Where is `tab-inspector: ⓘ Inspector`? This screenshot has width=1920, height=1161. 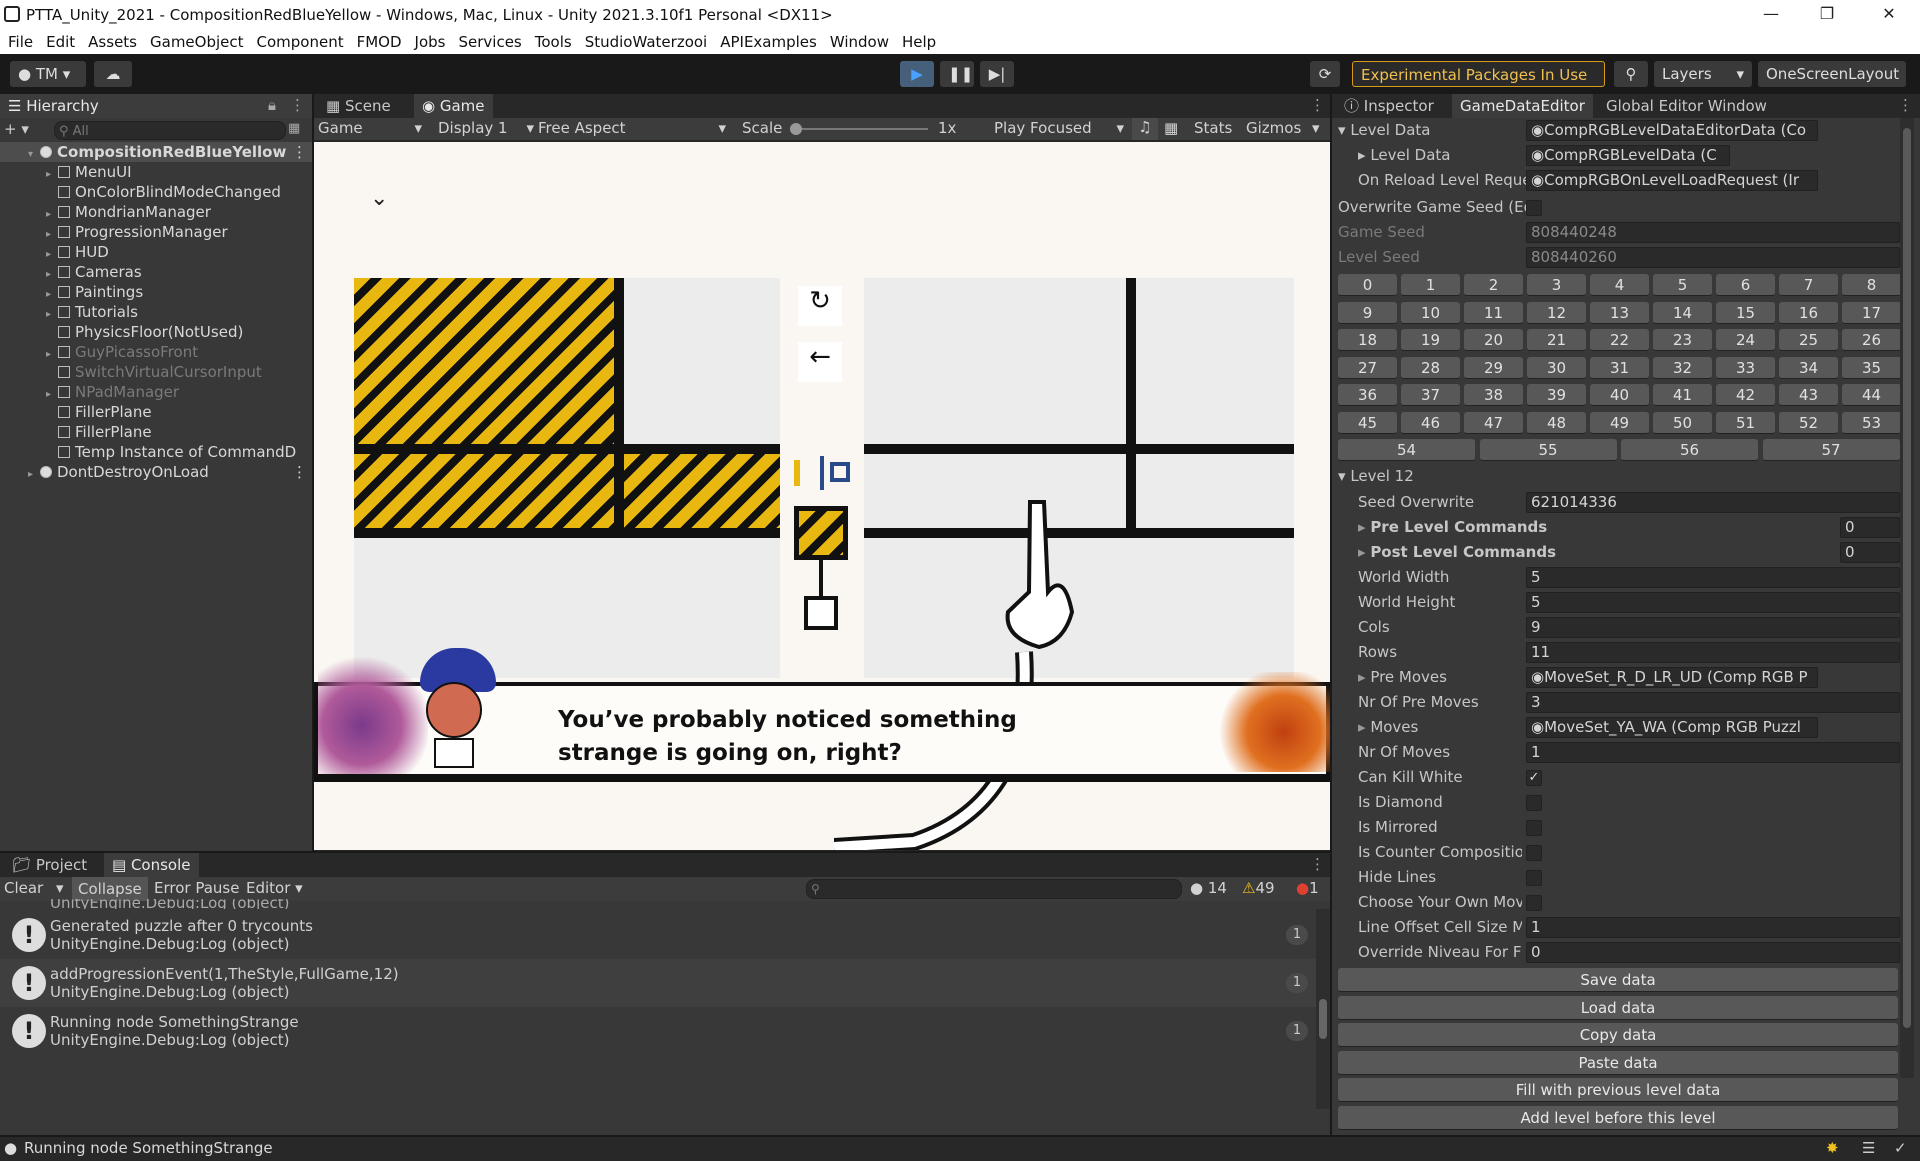 tab-inspector: ⓘ Inspector is located at coordinates (1389, 106).